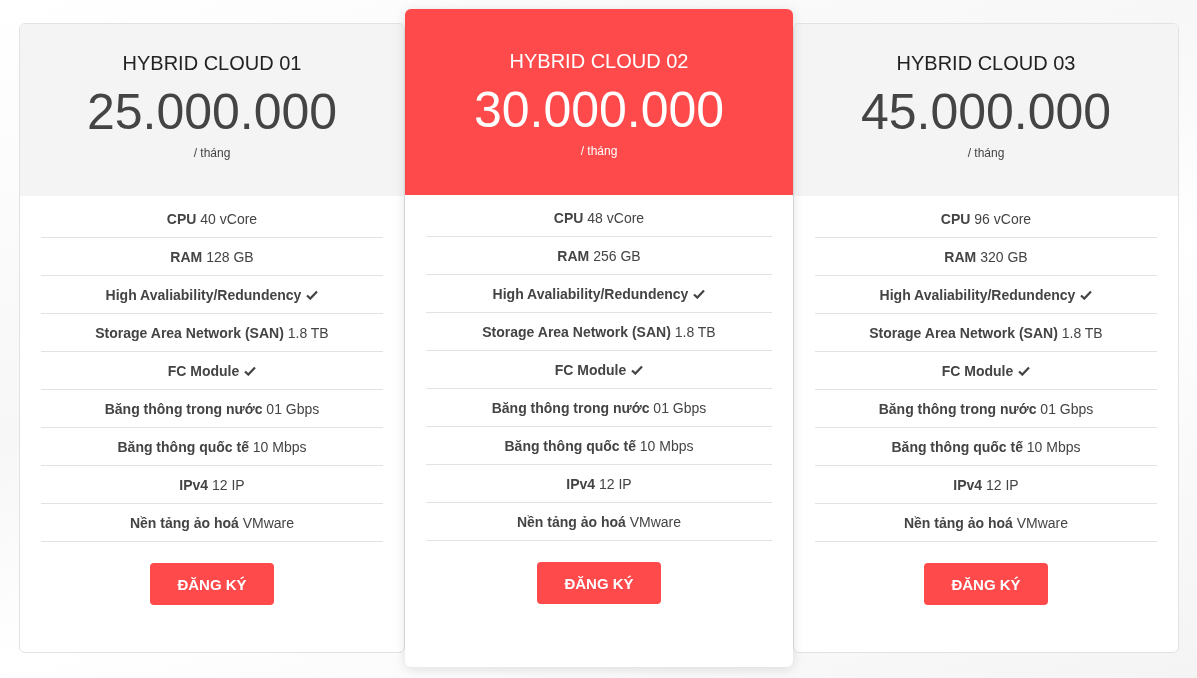  Describe the element at coordinates (986, 218) in the screenshot. I see `feature-text: CPU 96 vCore` at that location.